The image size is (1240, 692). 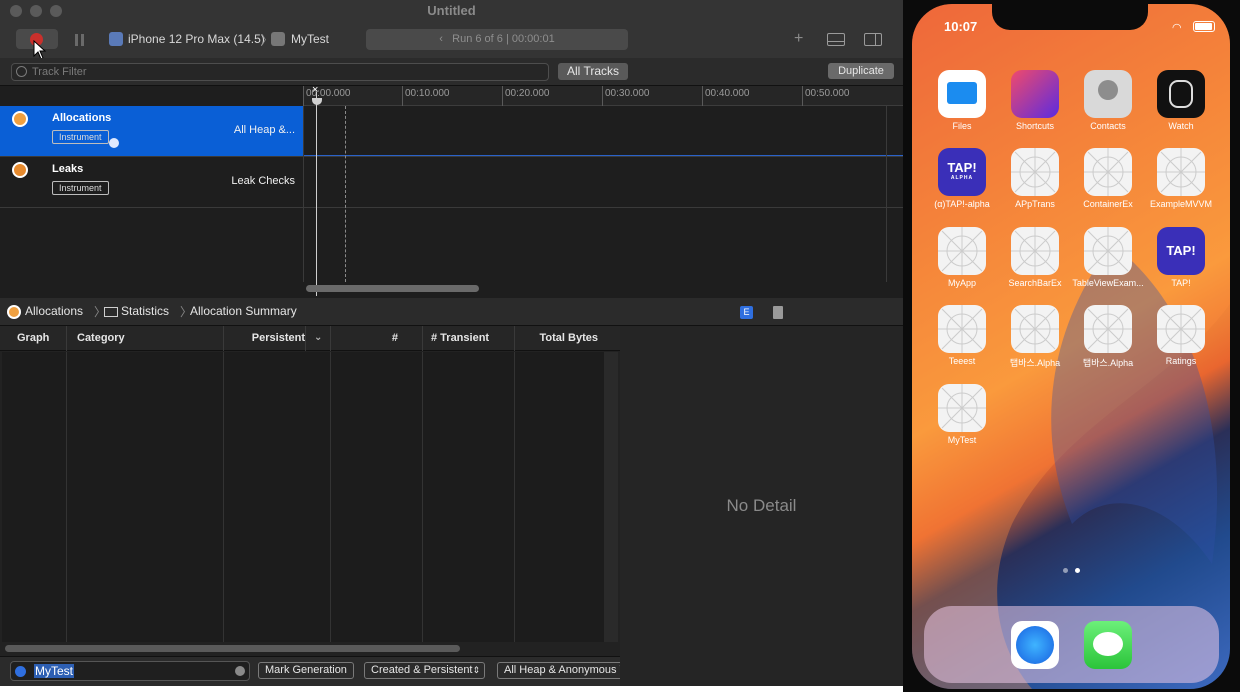 I want to click on messages-app-icon, so click(x=1108, y=645).